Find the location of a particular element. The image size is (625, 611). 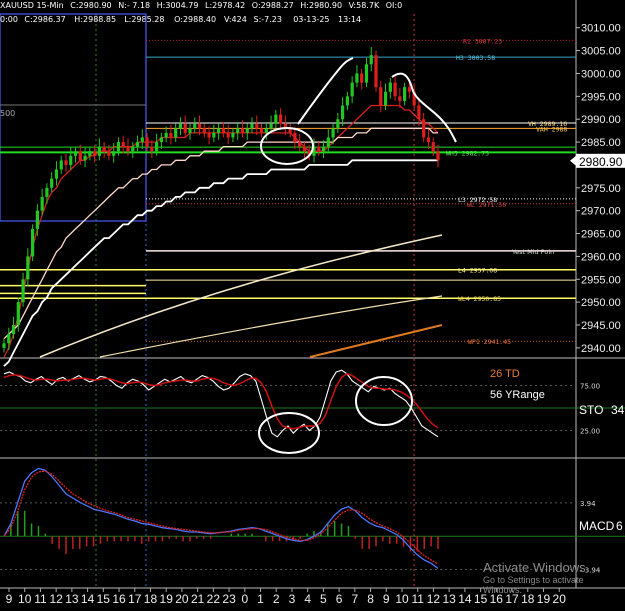

price-tick-label: 2965.00 is located at coordinates (601, 235).